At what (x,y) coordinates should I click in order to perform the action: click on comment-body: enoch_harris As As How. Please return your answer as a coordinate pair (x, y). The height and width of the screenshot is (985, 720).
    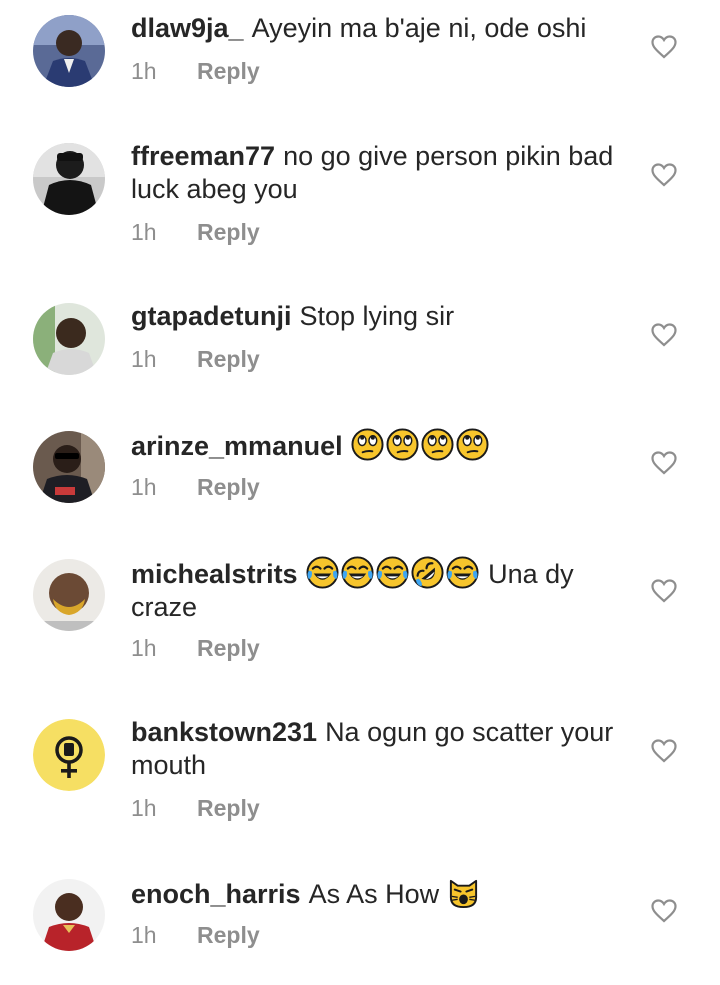
    Looking at the image, I should click on (381, 893).